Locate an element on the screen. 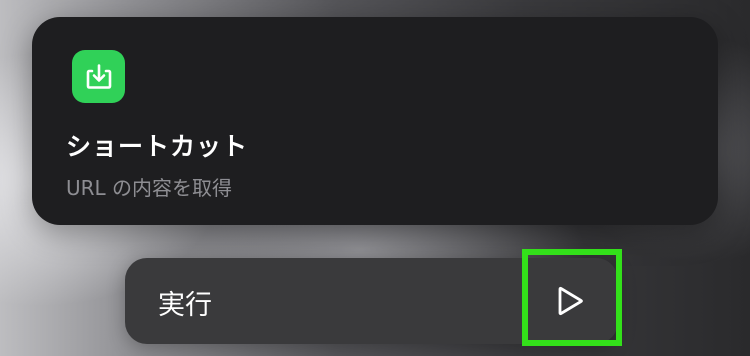 The image size is (750, 356). shortcuts-app-icon is located at coordinates (98, 76).